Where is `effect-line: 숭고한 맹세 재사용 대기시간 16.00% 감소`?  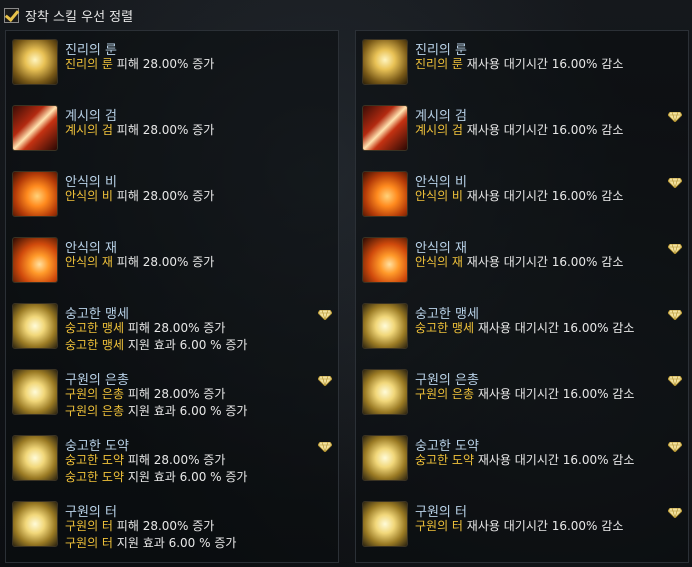
effect-line: 숭고한 맹세 재사용 대기시간 16.00% 감소 is located at coordinates (524, 327).